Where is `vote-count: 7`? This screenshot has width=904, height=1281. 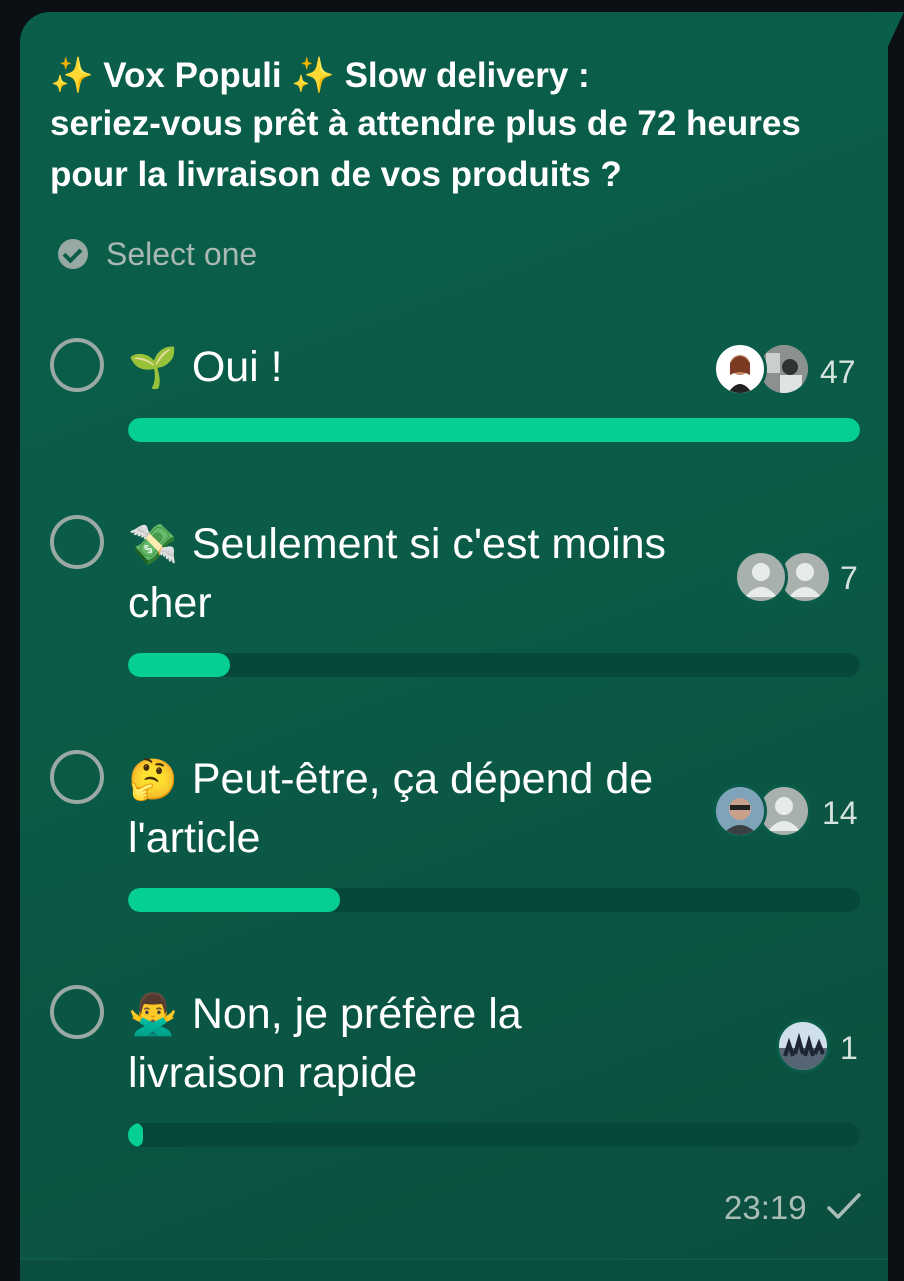
vote-count: 7 is located at coordinates (849, 578).